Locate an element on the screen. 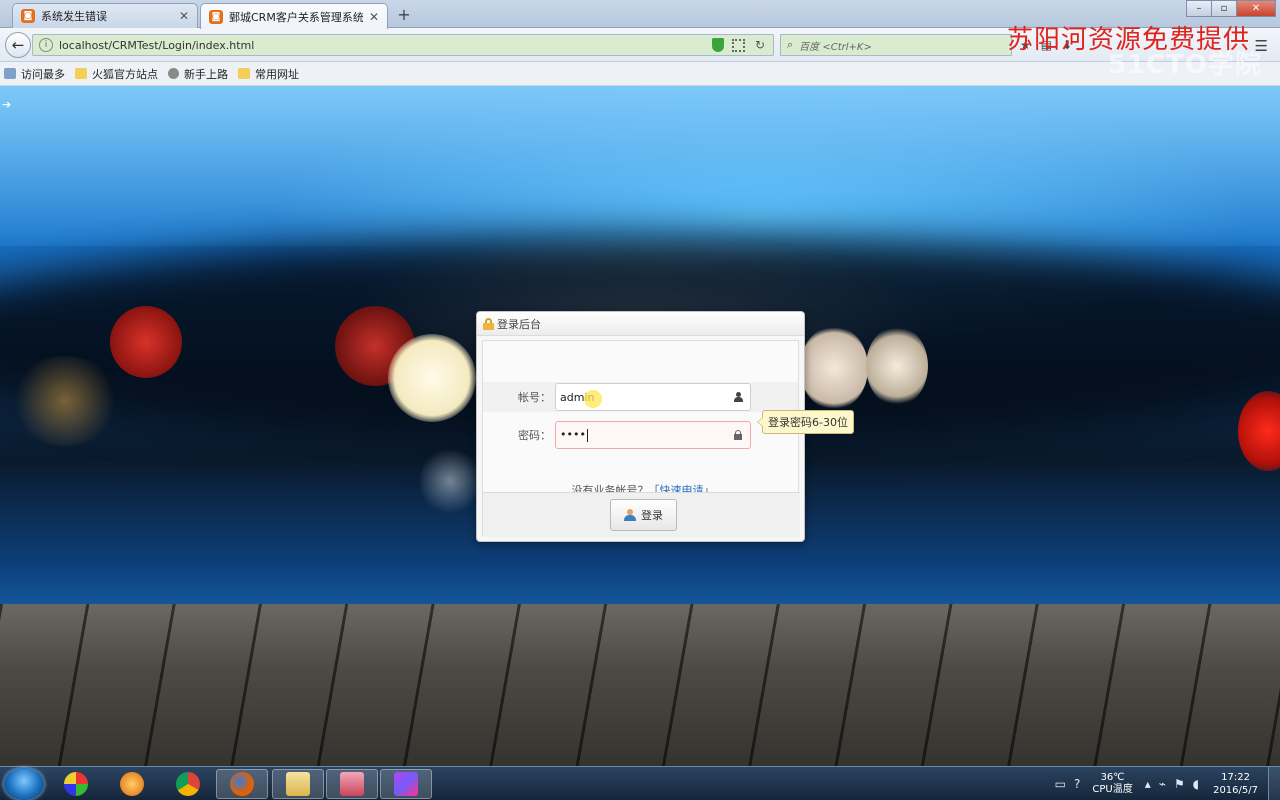 This screenshot has height=800, width=1280. firefox-icon is located at coordinates (242, 784).